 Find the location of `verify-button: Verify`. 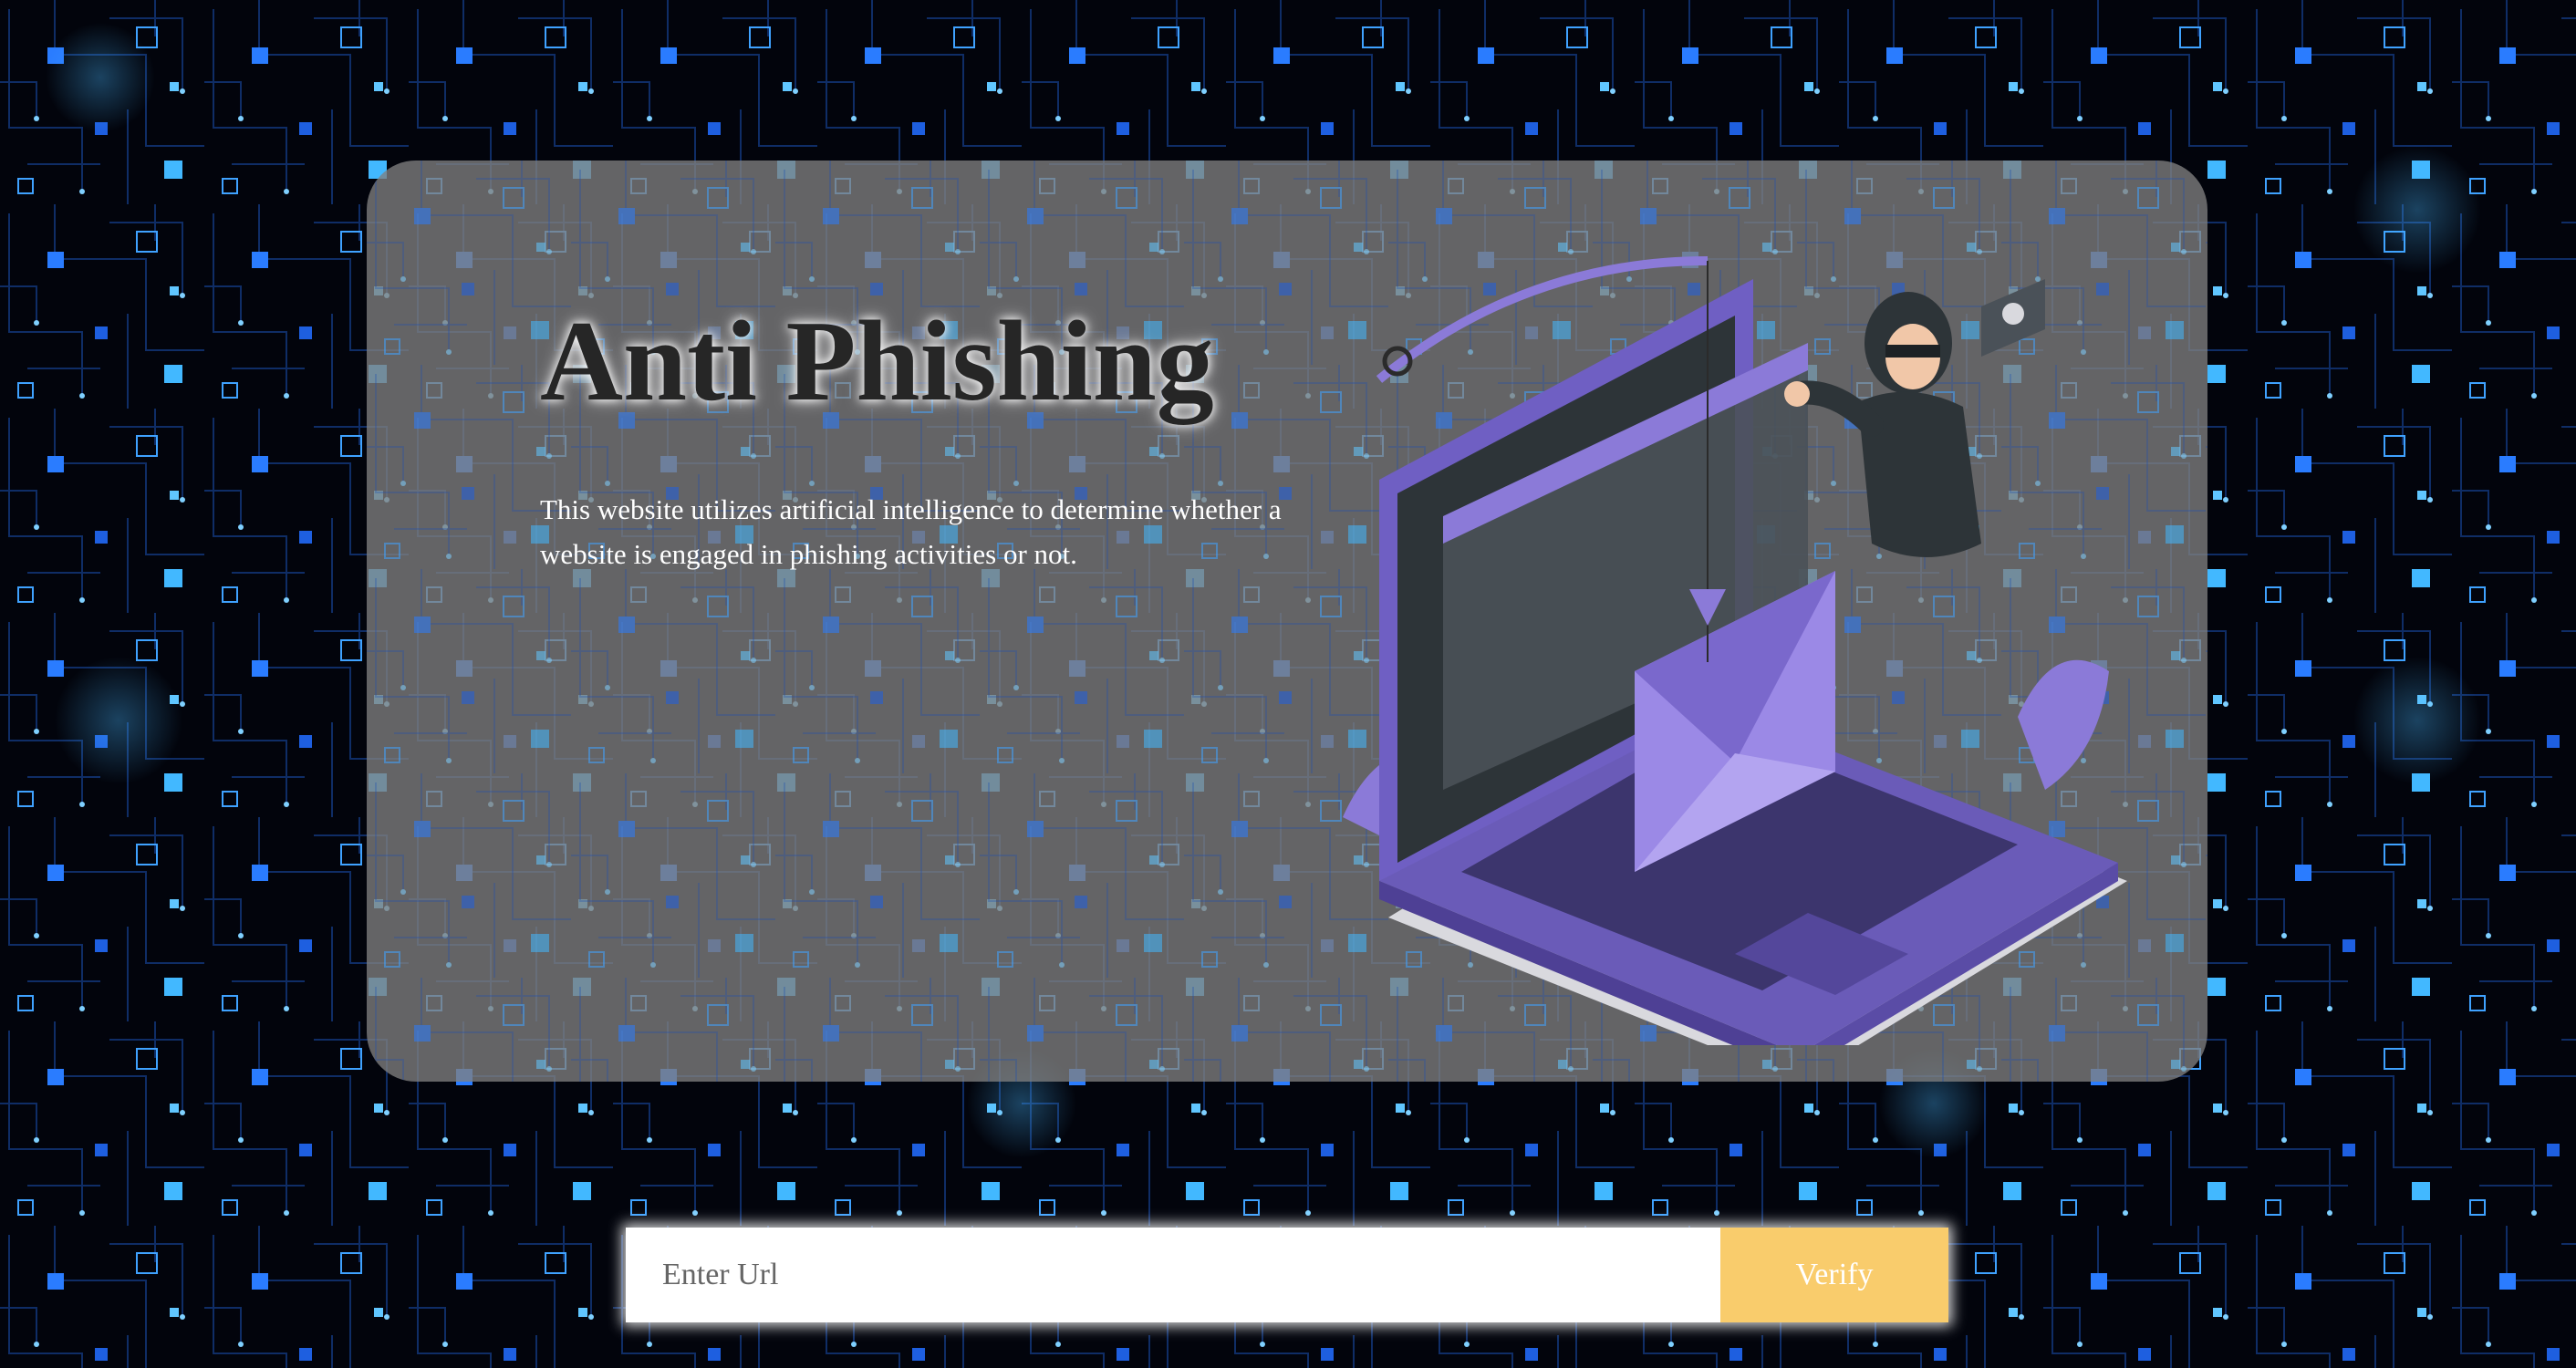

verify-button: Verify is located at coordinates (1834, 1275).